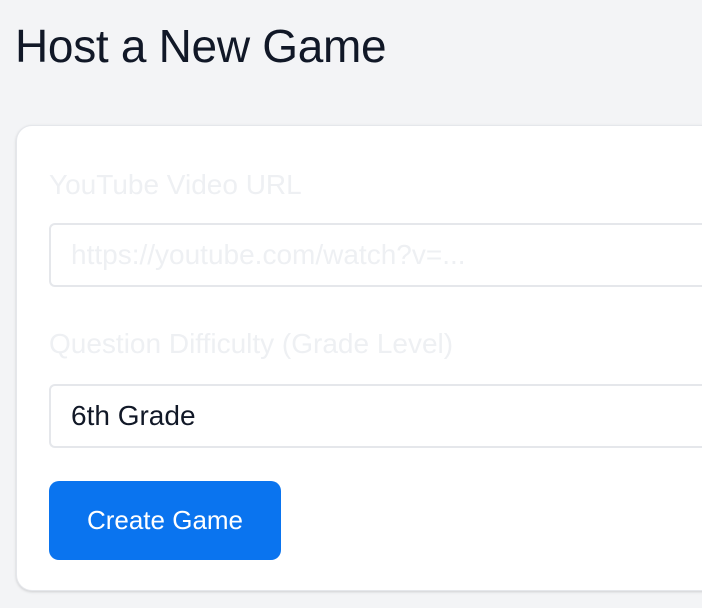 The height and width of the screenshot is (608, 702). I want to click on create-game-button: Create Game, so click(165, 520).